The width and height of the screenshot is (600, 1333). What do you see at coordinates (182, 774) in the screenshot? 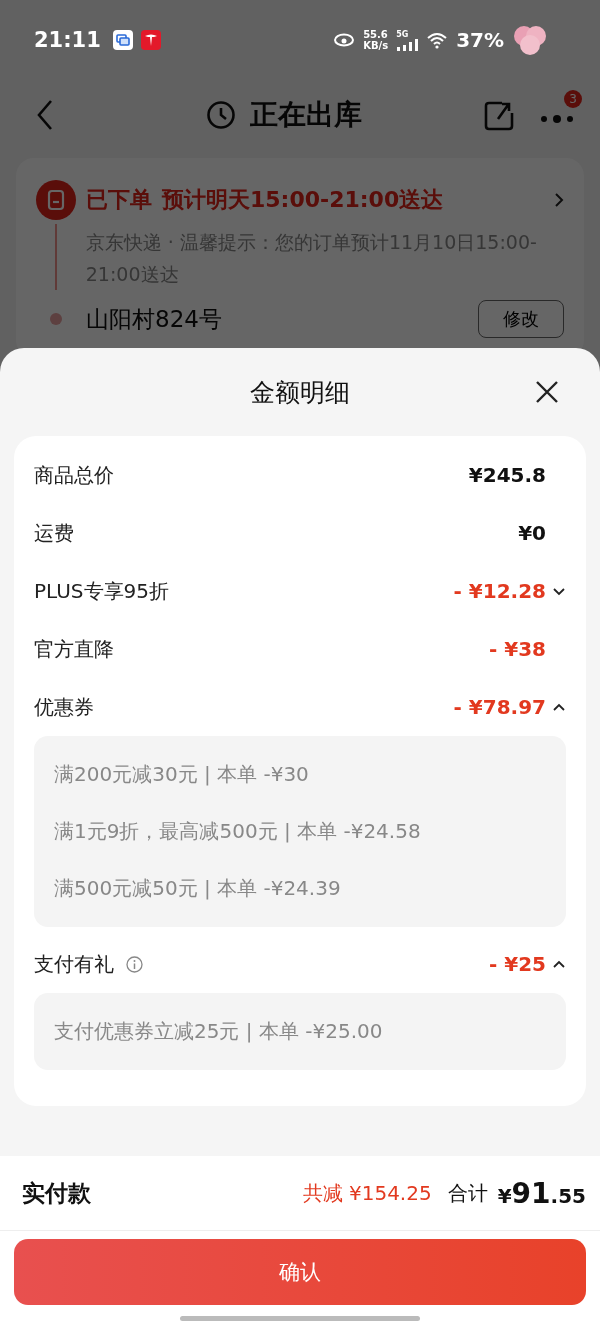
I see `discount-detail: 满200元减30元 | 本单 -¥30` at bounding box center [182, 774].